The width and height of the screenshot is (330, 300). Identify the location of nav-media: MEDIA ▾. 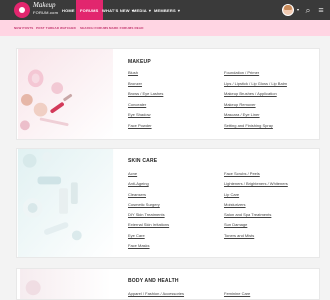
(142, 10).